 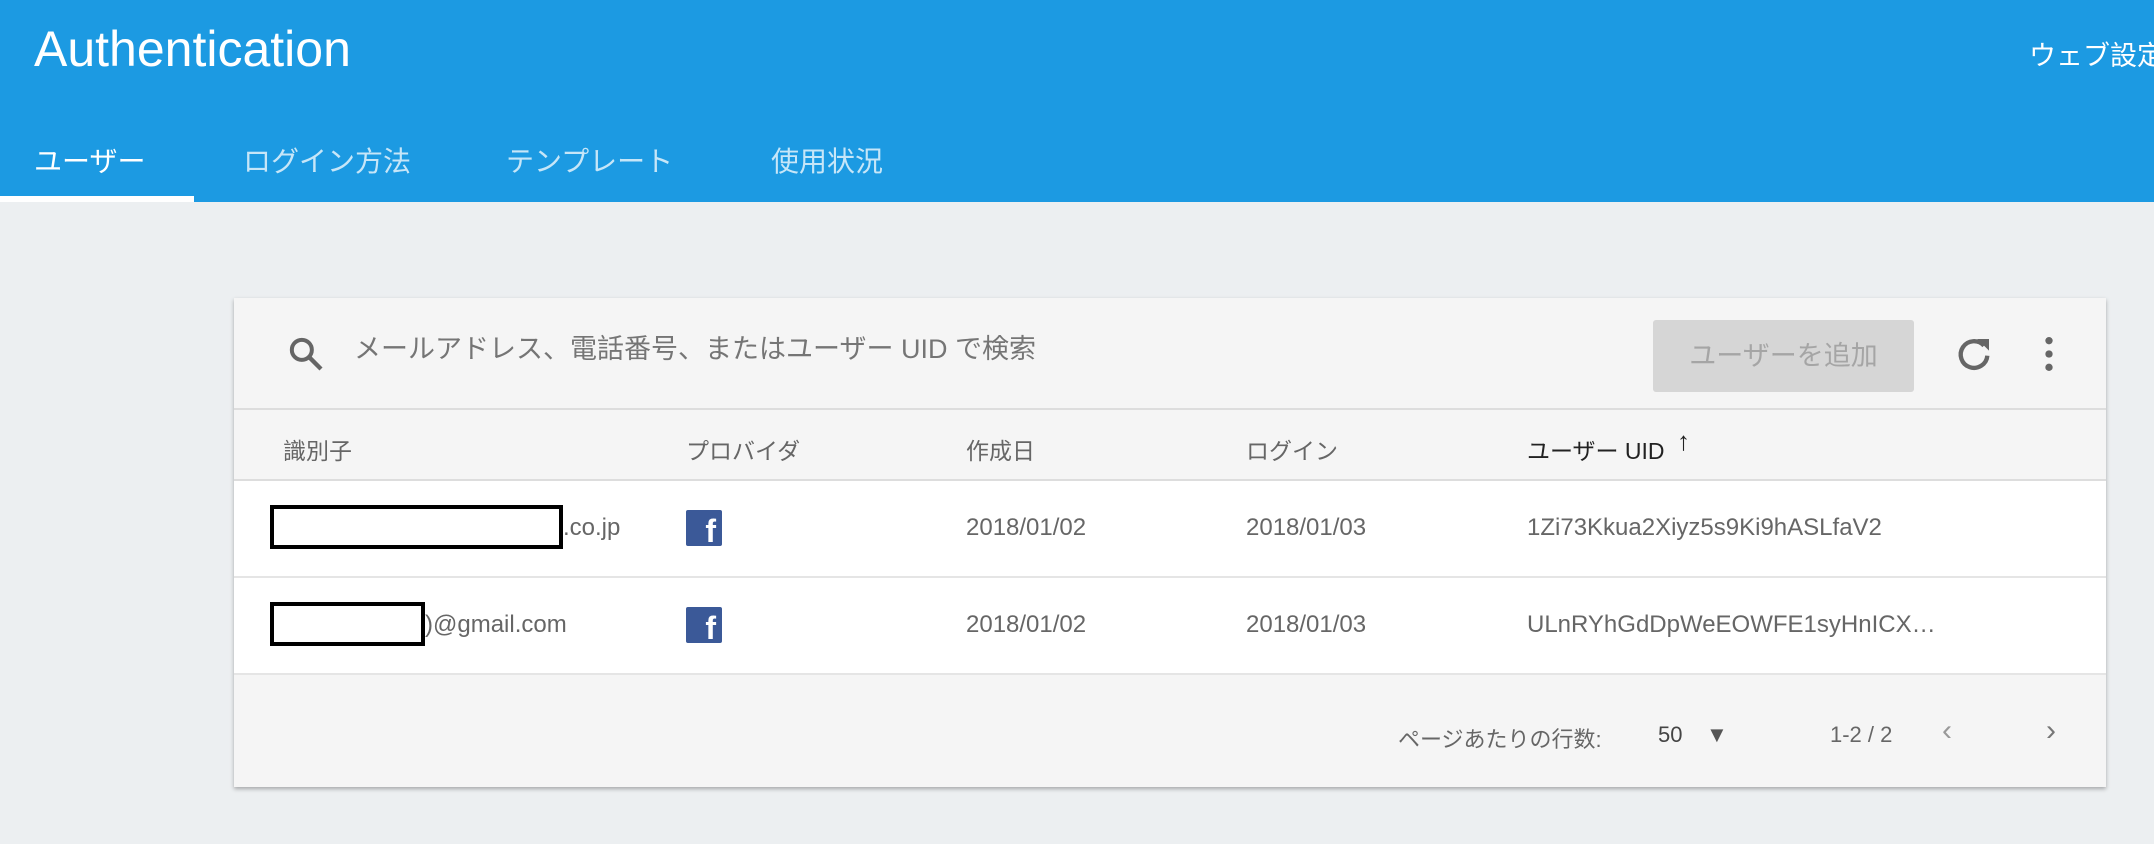 What do you see at coordinates (89, 160) in the screenshot?
I see `tab-users: ユーザー` at bounding box center [89, 160].